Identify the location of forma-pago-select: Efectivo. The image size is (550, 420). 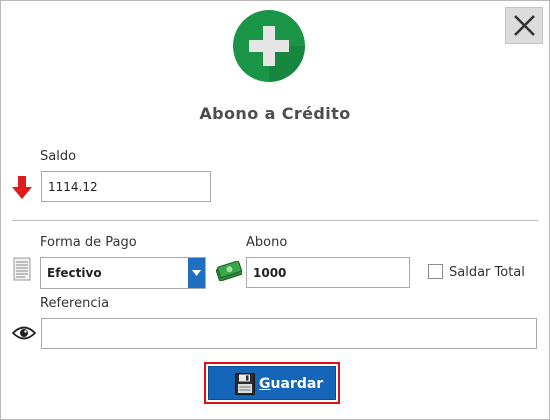
(123, 273).